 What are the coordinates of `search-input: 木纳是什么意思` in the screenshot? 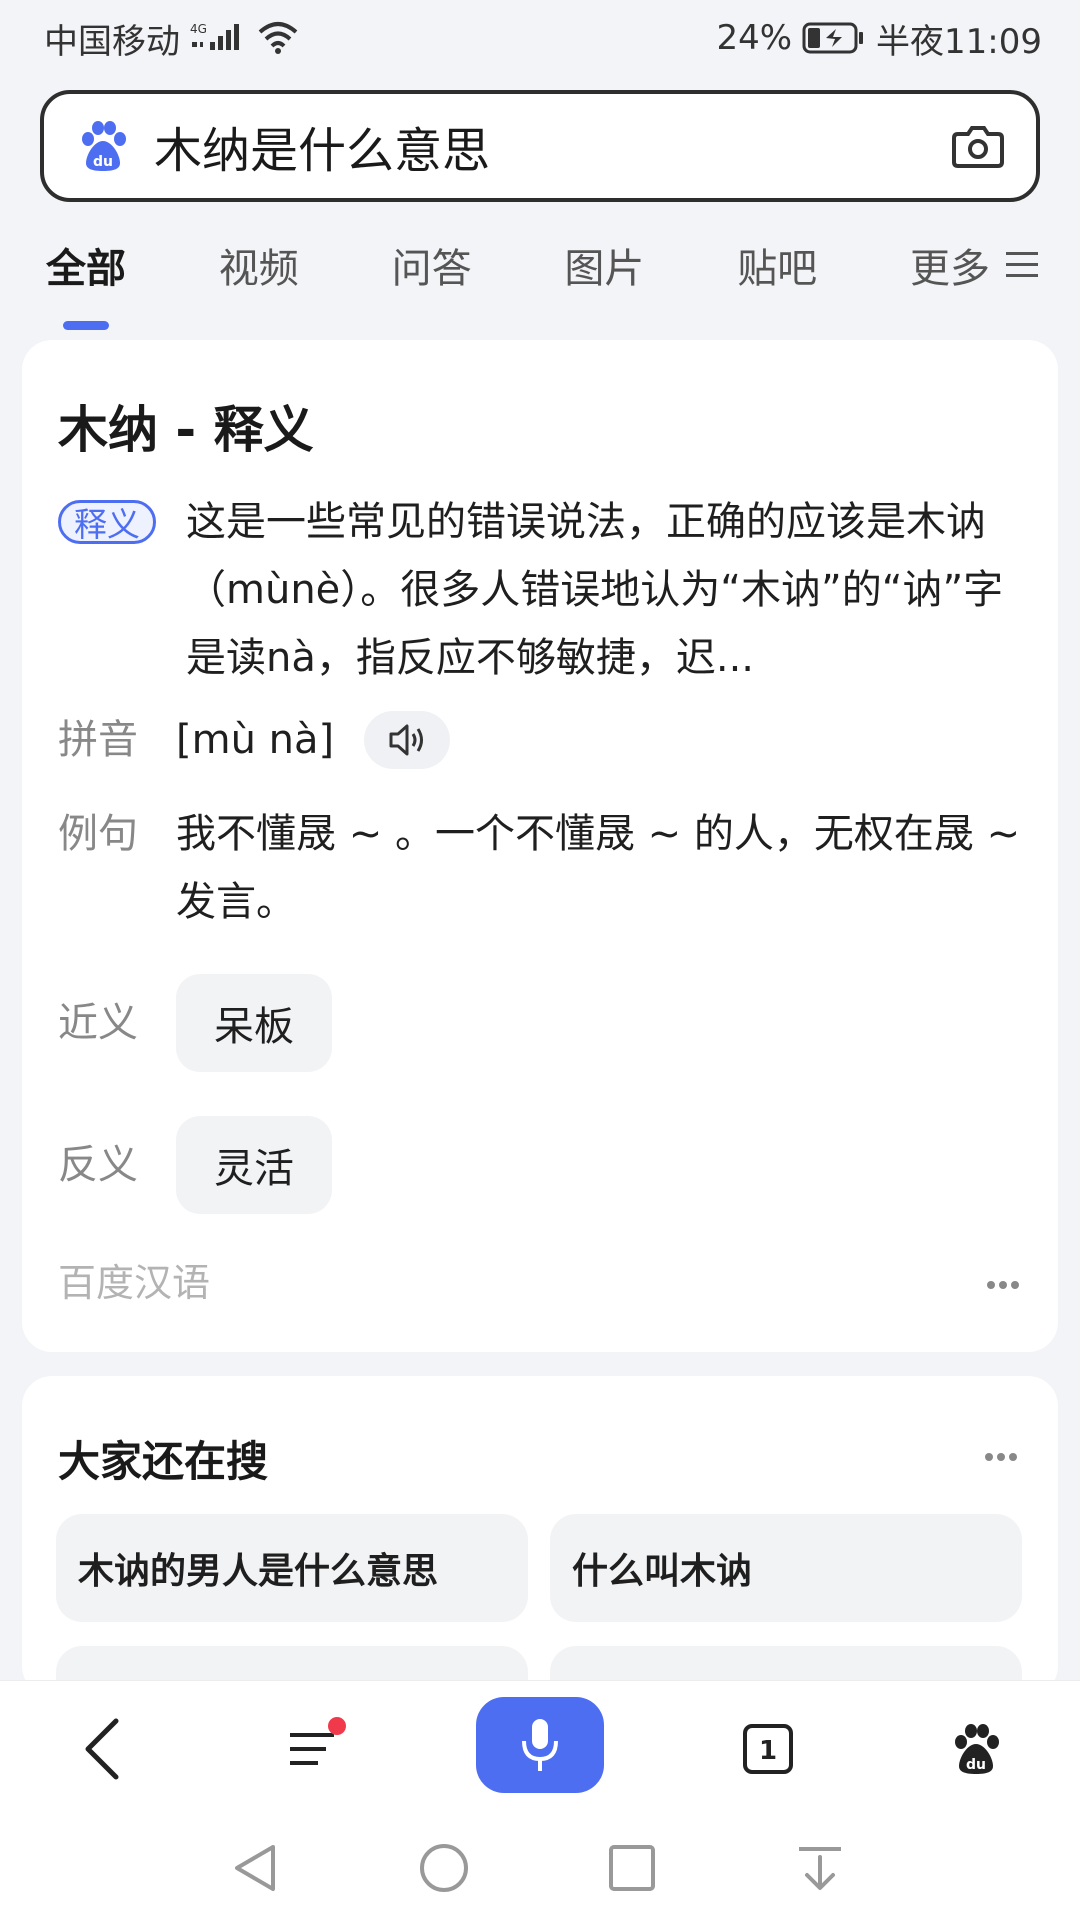 It's located at (552, 146).